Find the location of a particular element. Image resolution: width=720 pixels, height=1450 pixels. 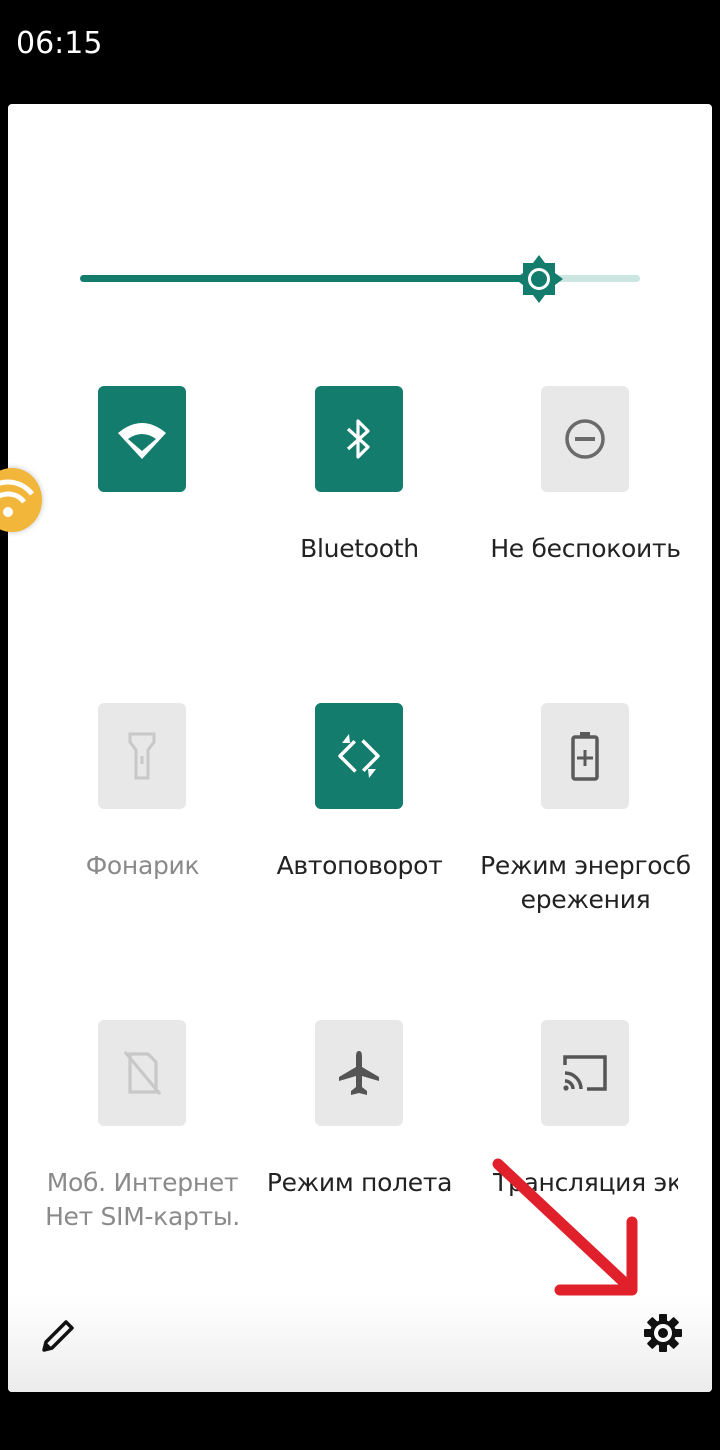

tile-battery-saver-label: Режим энергосб ережения is located at coordinates (585, 882).